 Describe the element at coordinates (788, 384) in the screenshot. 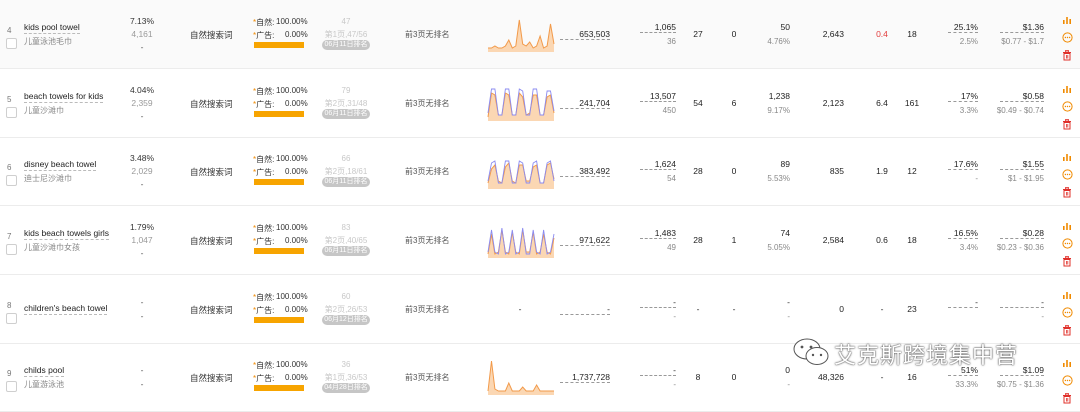

I see `metric-d-bottom: -` at that location.